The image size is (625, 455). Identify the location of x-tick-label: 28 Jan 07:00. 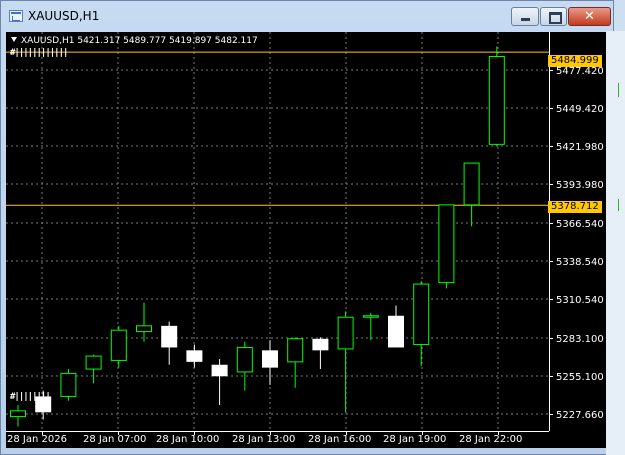
(115, 439).